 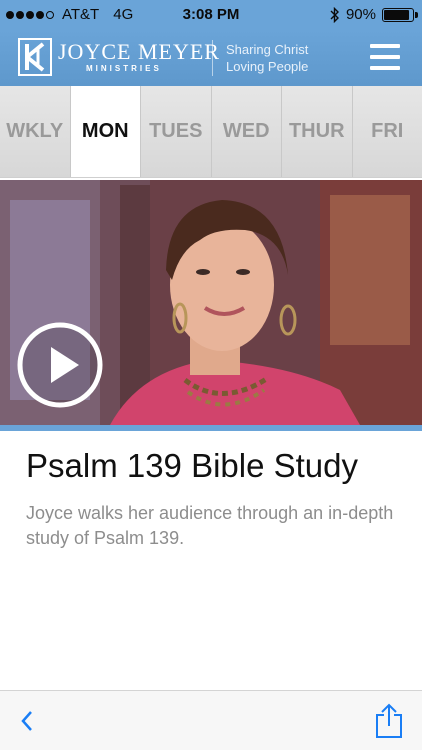 I want to click on tagline: Sharing Christ Loving People, so click(x=281, y=58).